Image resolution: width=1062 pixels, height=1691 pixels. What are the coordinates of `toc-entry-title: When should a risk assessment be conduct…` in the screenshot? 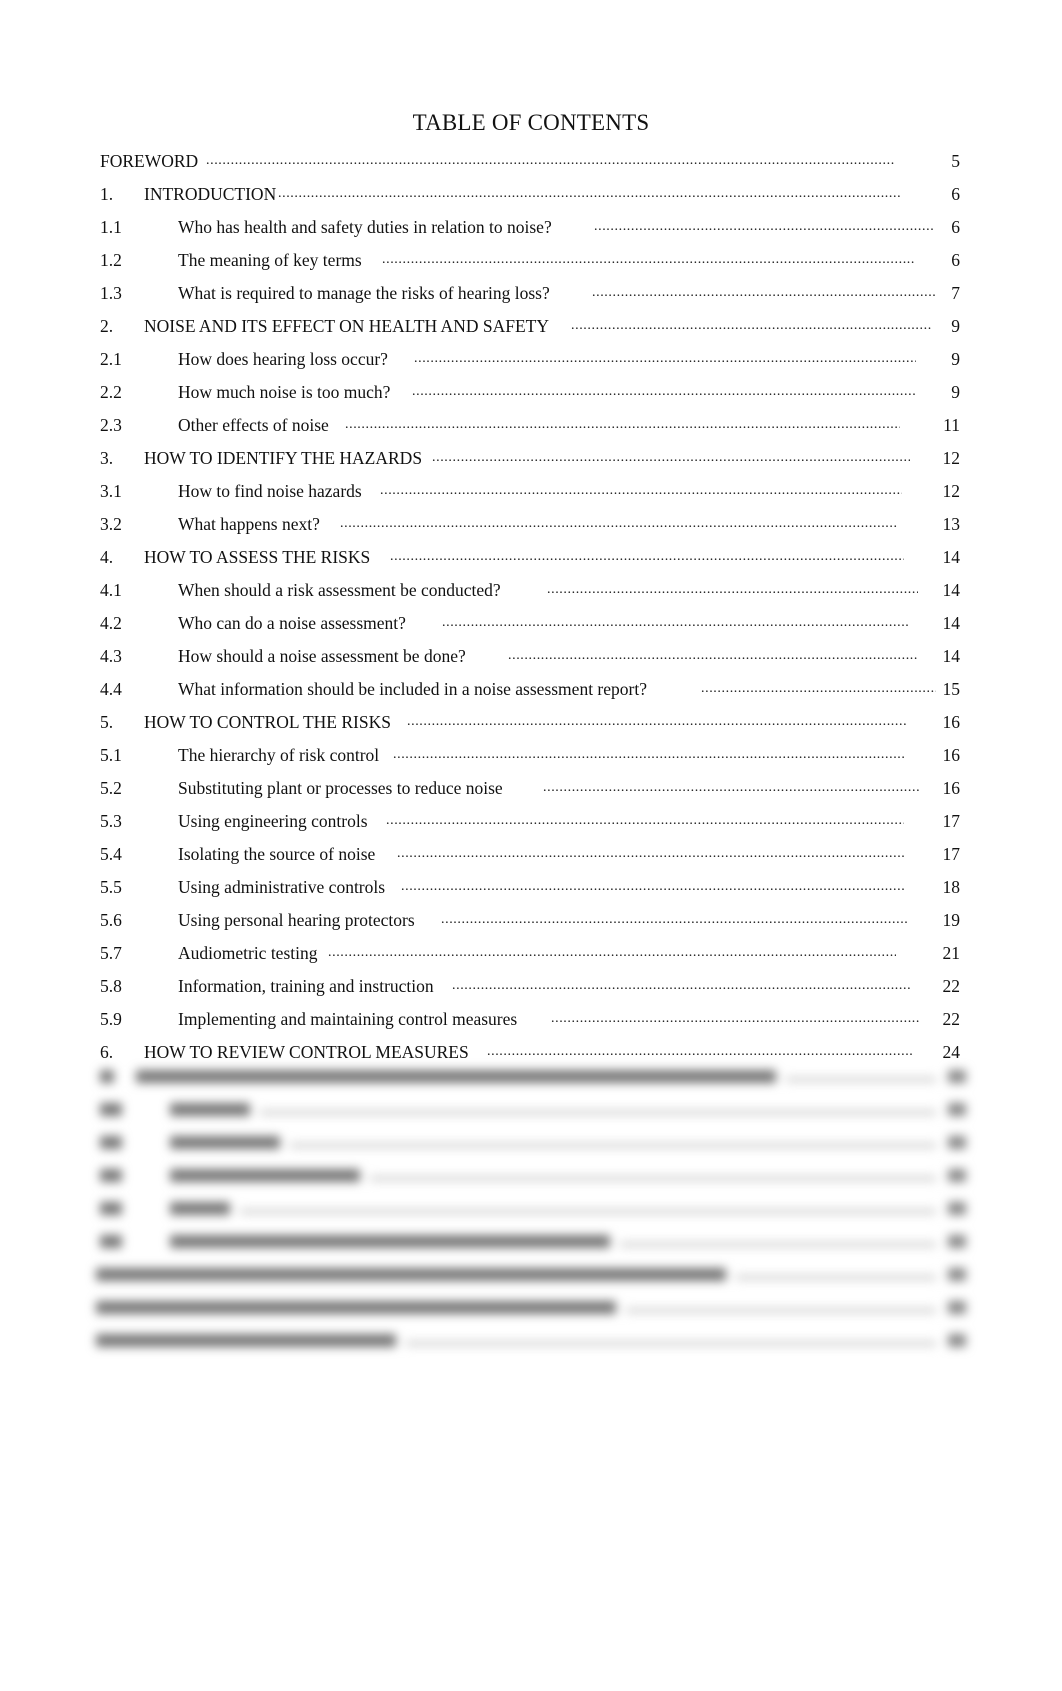 It's located at (339, 590).